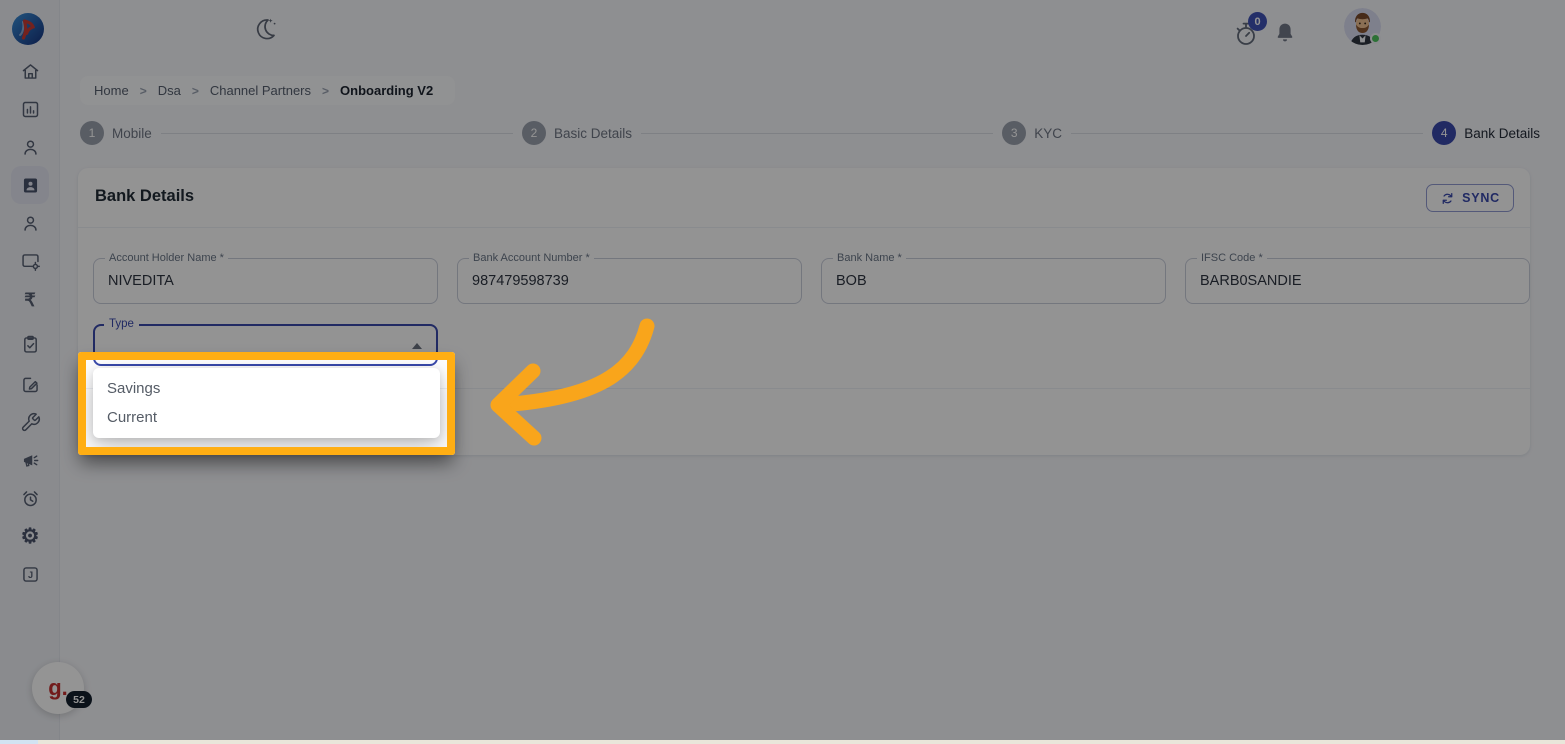  I want to click on field-label: Account Holder Name *, so click(166, 258).